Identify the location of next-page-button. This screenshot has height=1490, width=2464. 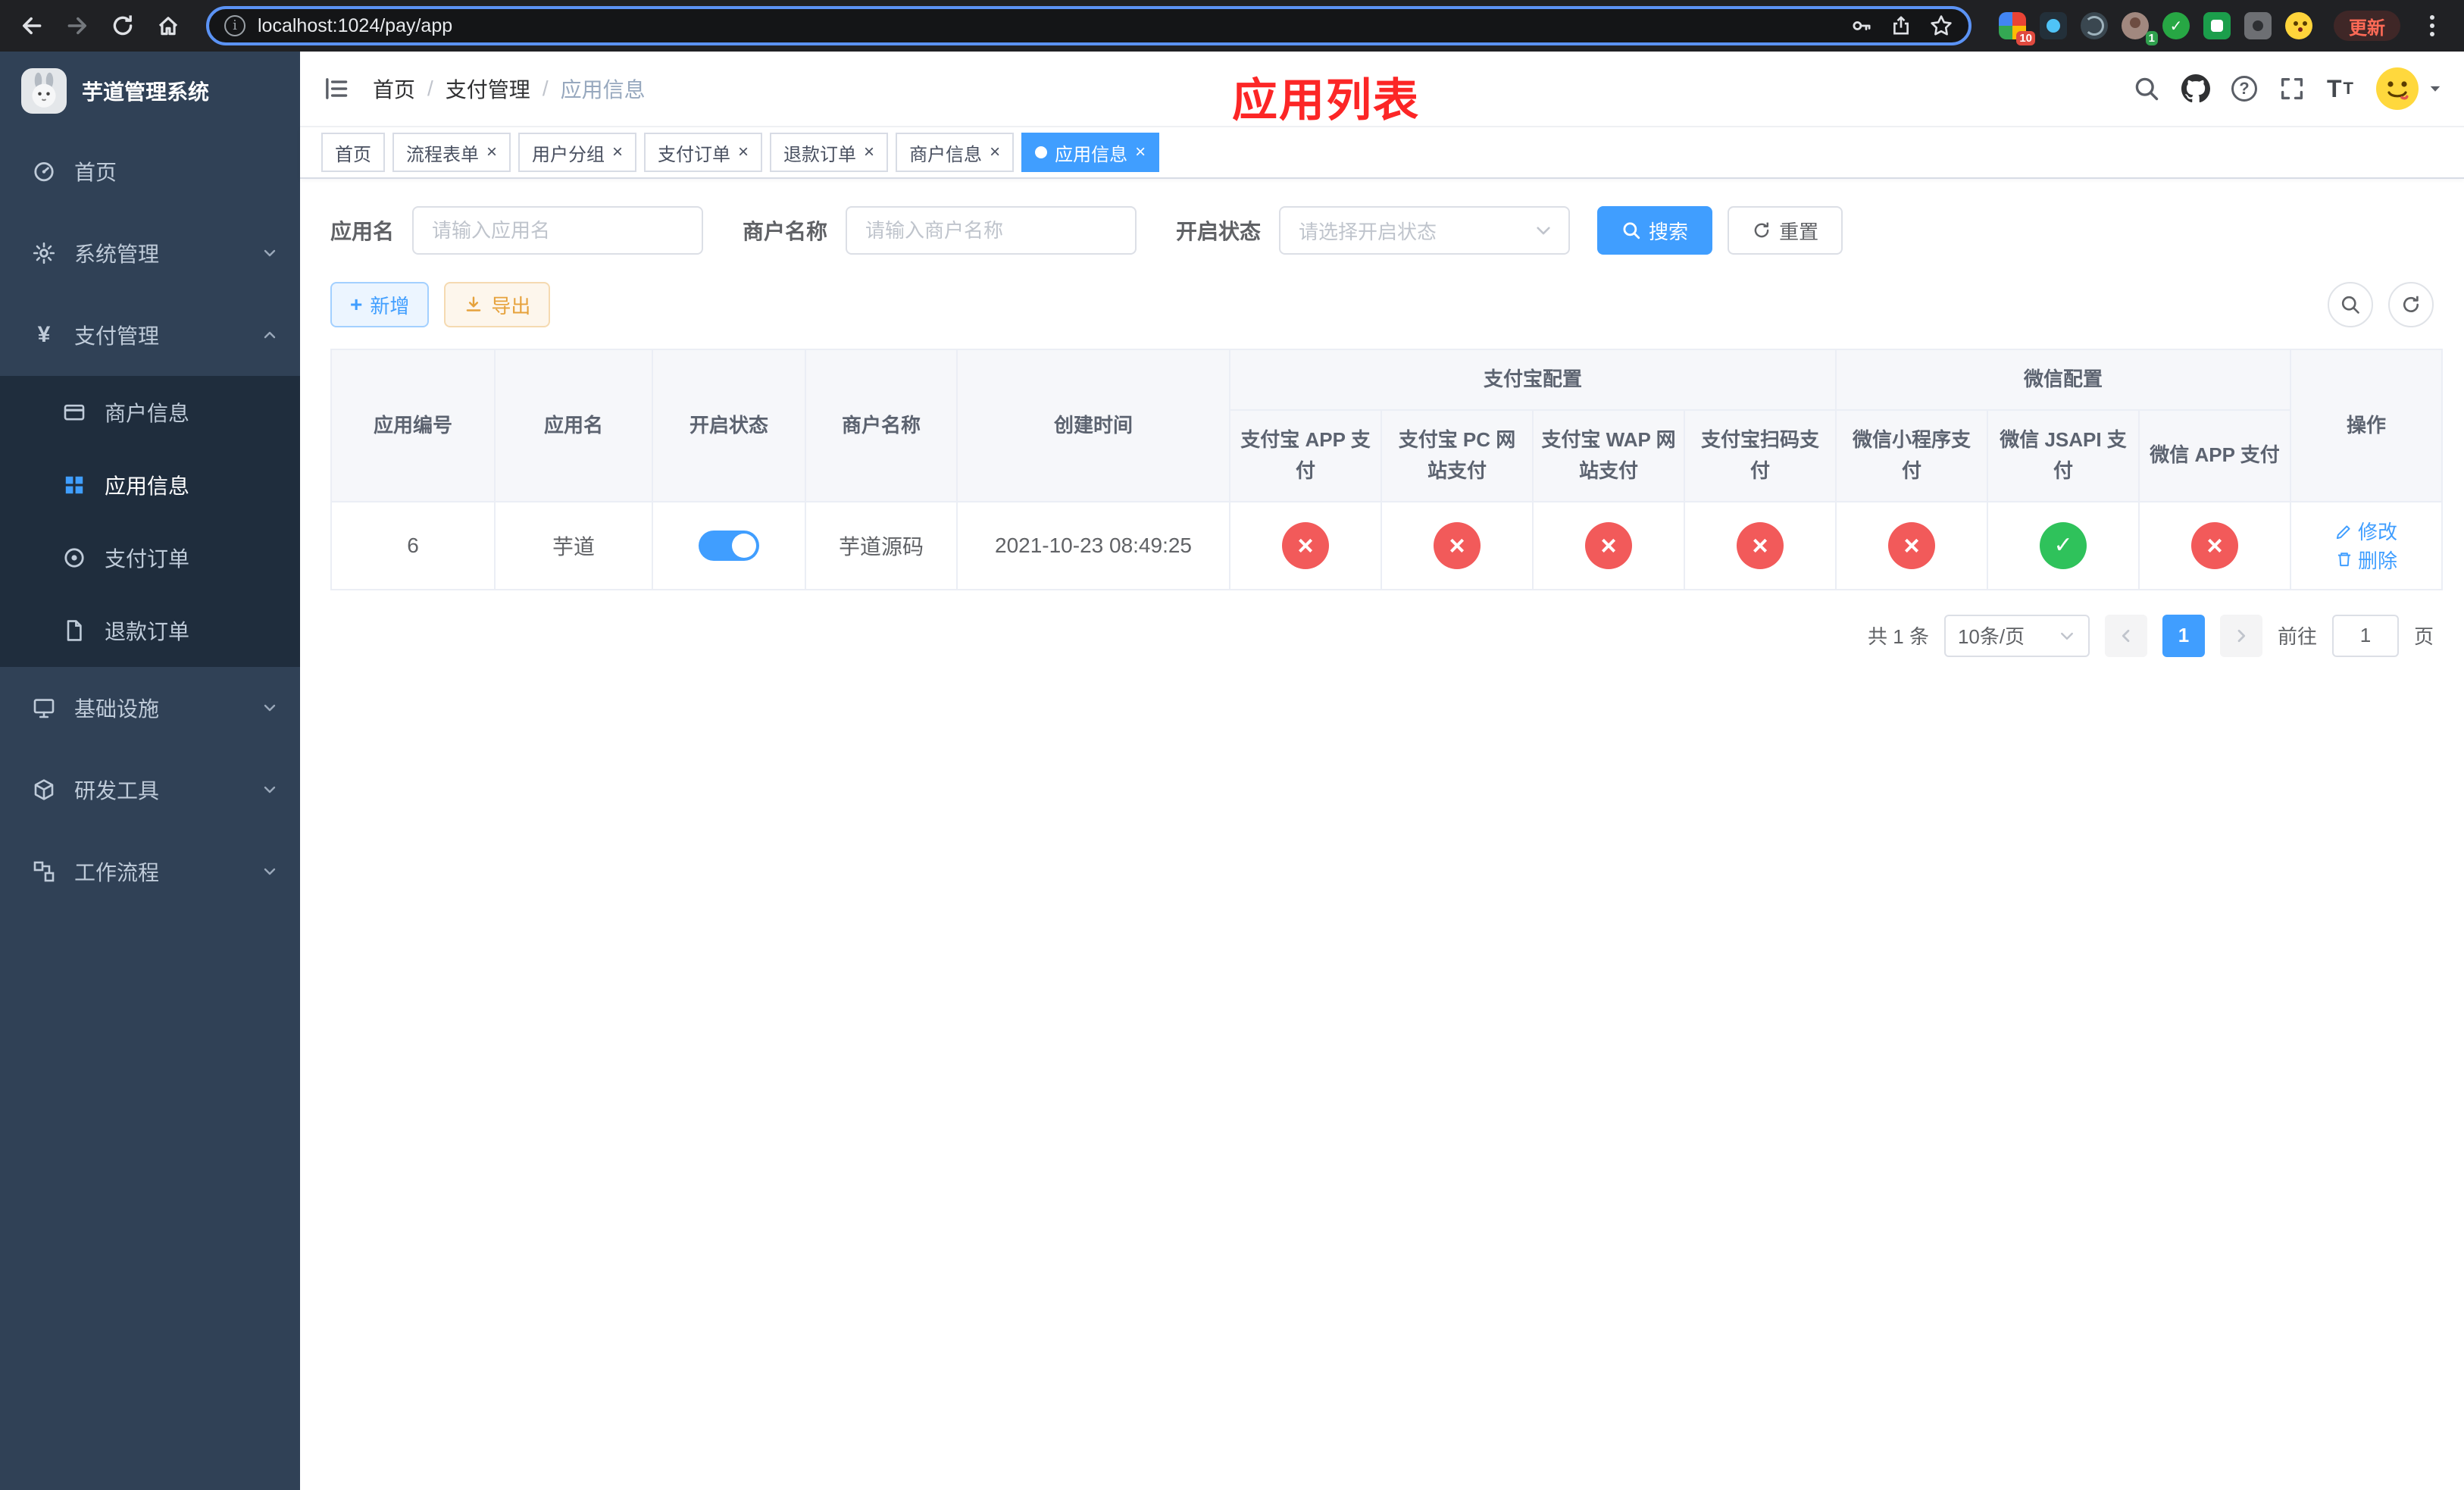
(2240, 635).